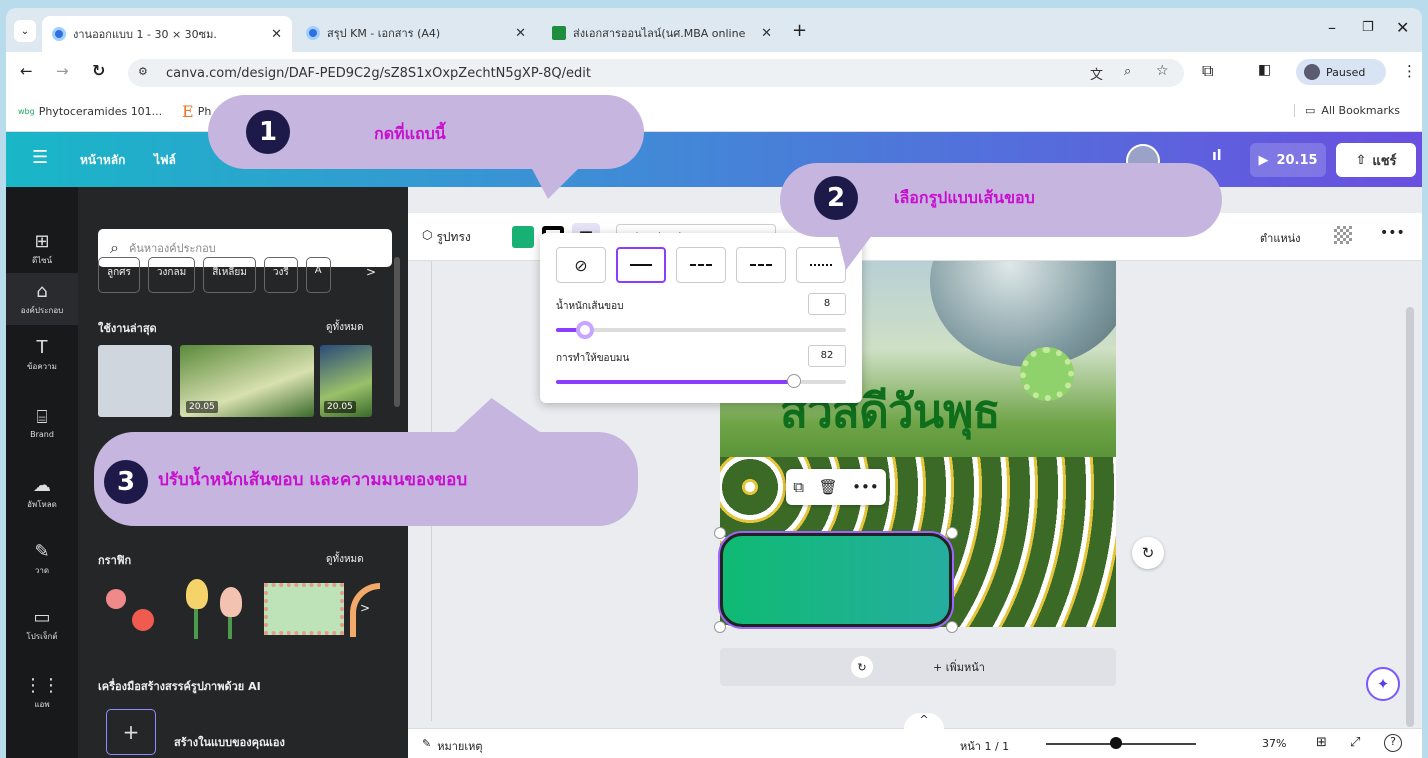 The width and height of the screenshot is (1428, 758). What do you see at coordinates (365, 608) in the screenshot?
I see `graphics-next-icon: >` at bounding box center [365, 608].